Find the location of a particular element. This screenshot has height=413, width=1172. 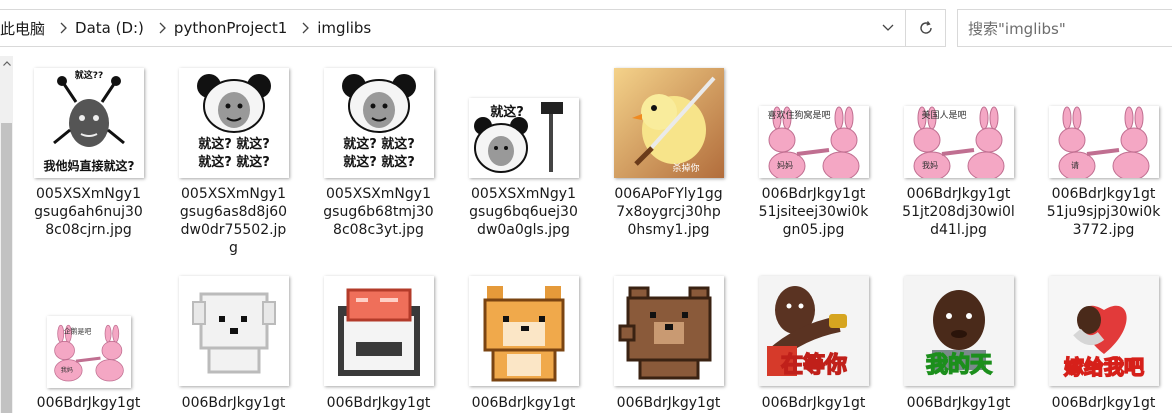

scroll-up-icon is located at coordinates (6, 63).